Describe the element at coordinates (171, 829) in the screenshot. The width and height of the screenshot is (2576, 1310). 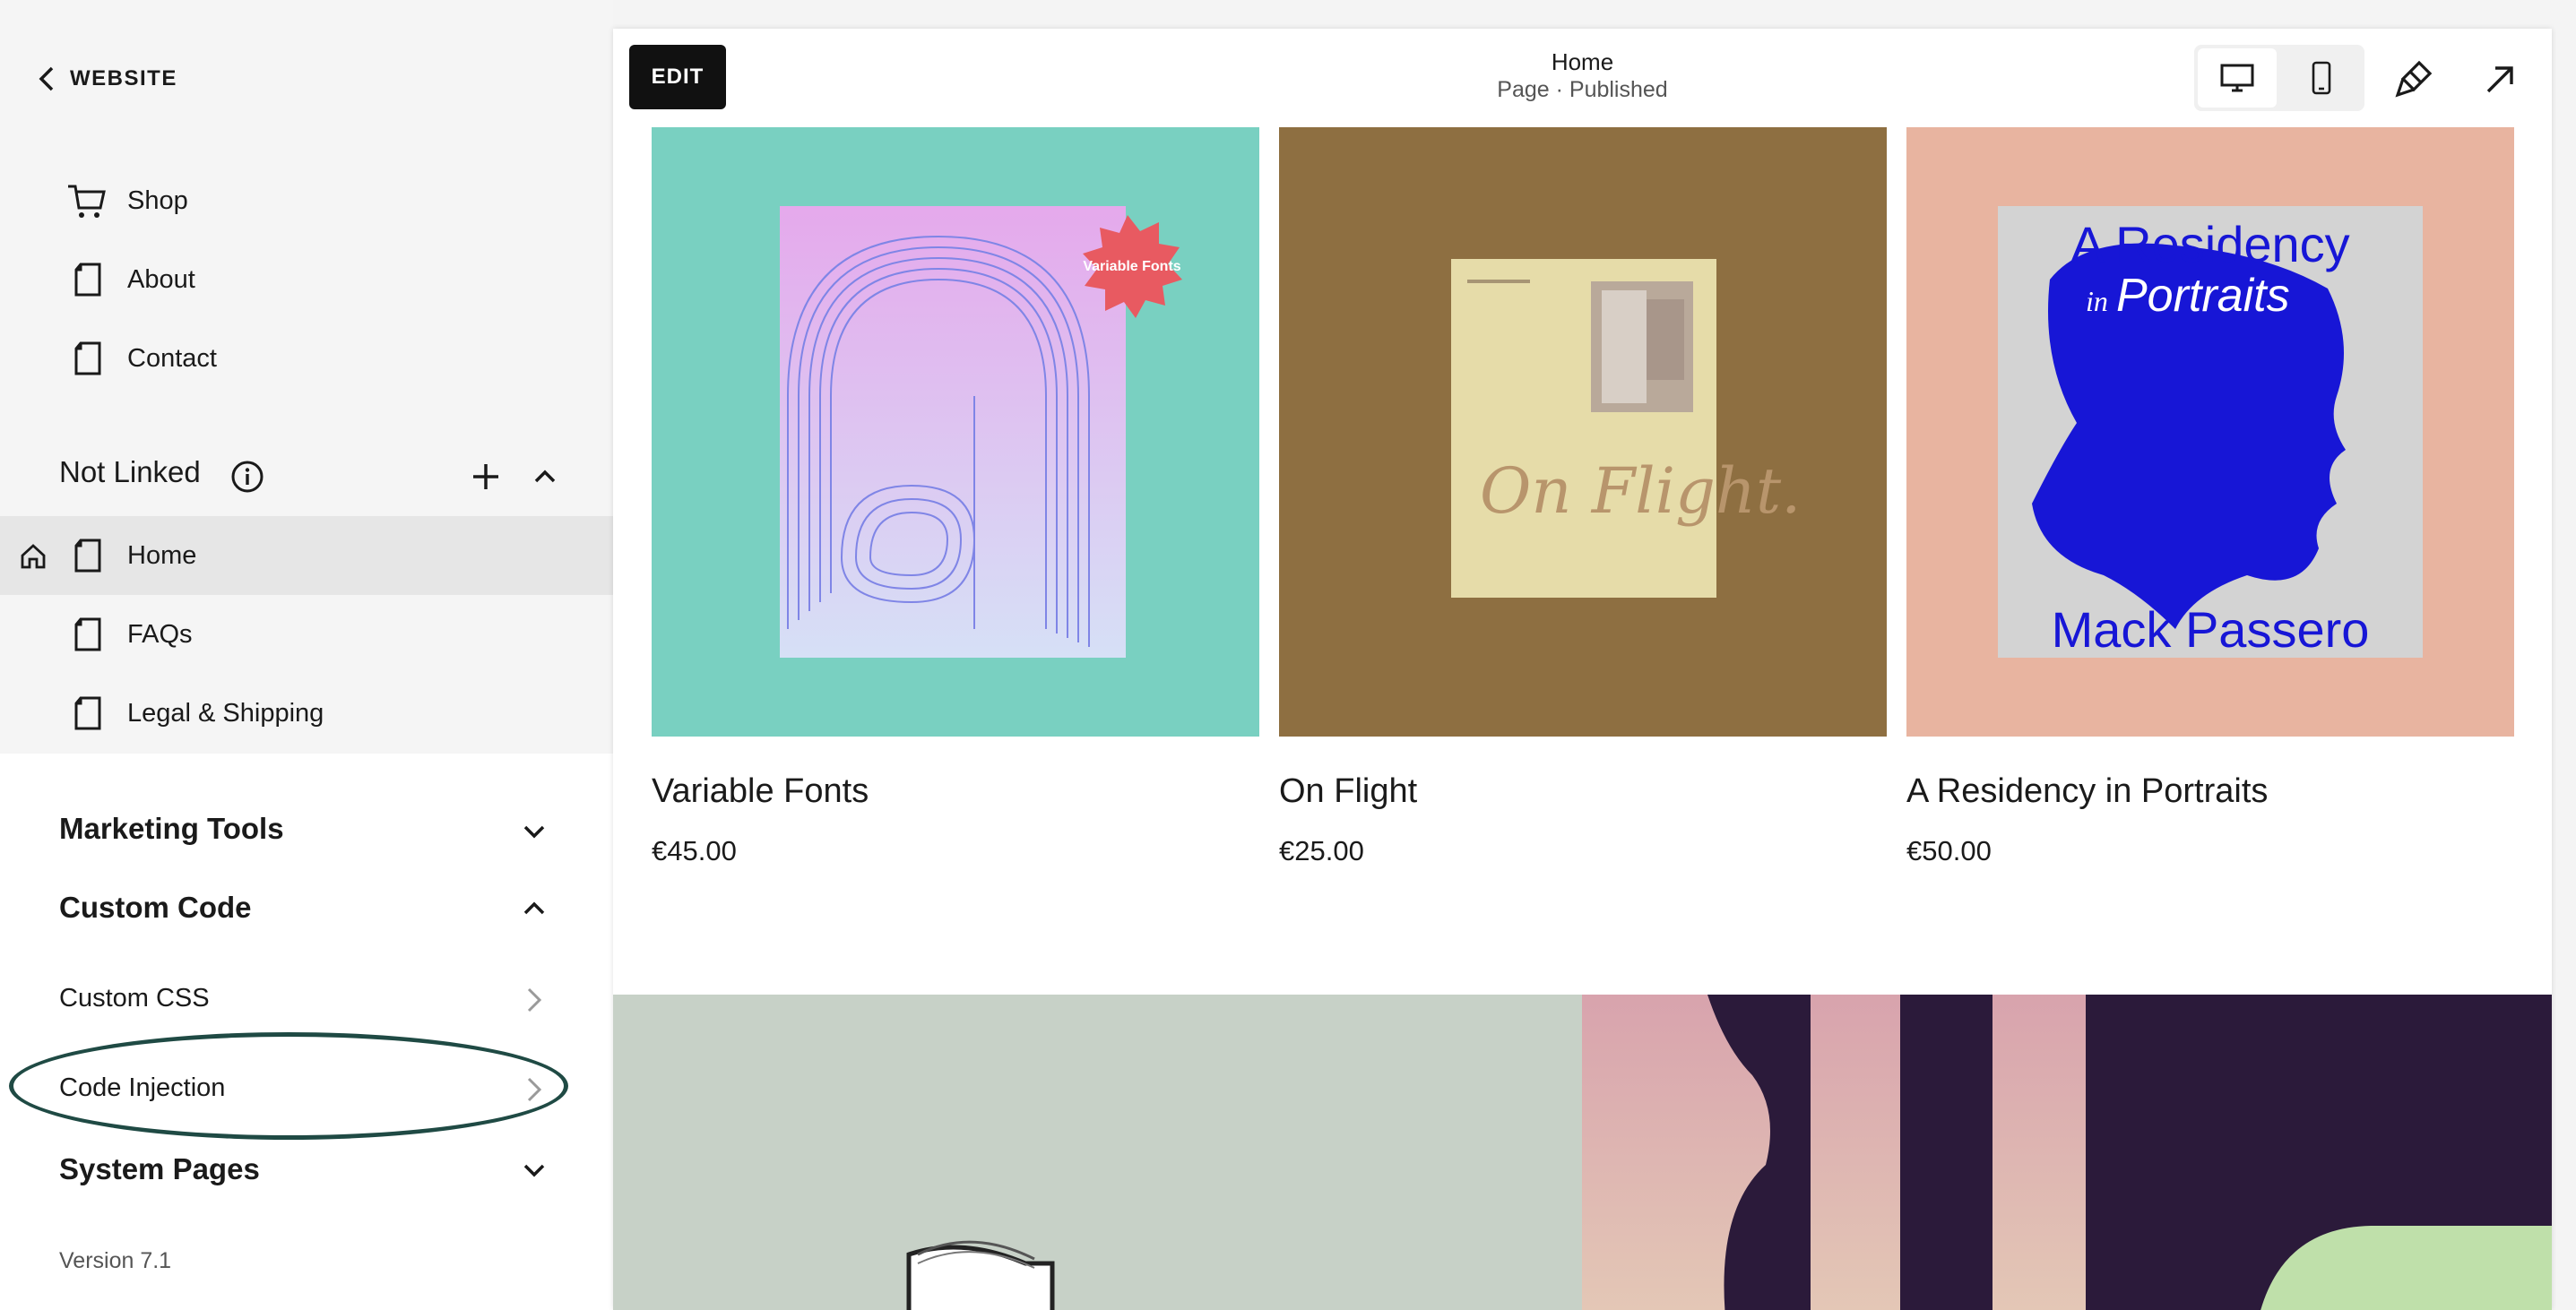
I see `marketing-tools-heading: Marketing Tools` at that location.